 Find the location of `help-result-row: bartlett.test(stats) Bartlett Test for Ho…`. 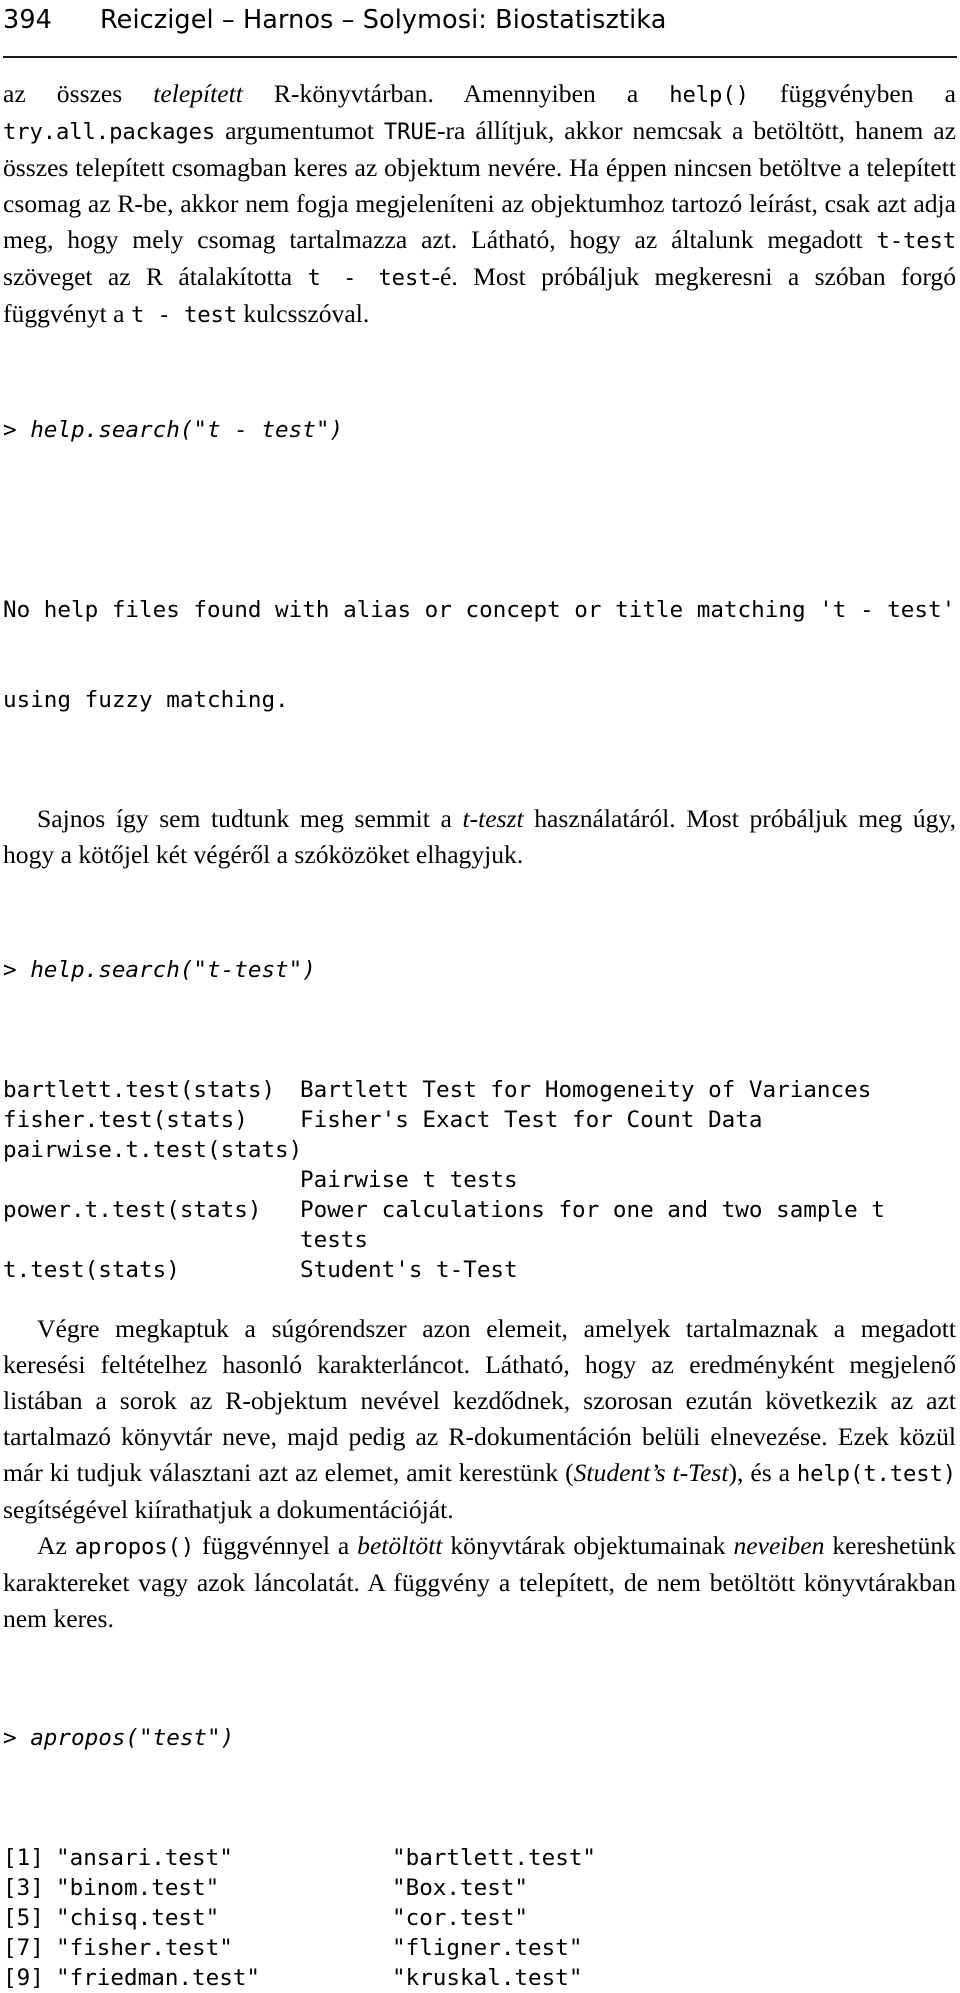

help-result-row: bartlett.test(stats) Bartlett Test for Ho… is located at coordinates (481, 1090).